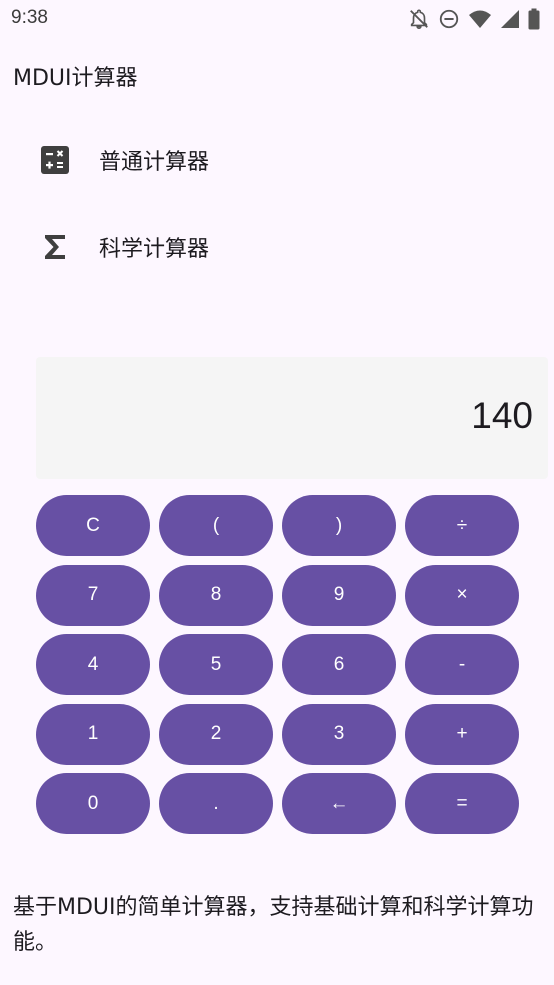  What do you see at coordinates (93, 525) in the screenshot?
I see `key-clear: C` at bounding box center [93, 525].